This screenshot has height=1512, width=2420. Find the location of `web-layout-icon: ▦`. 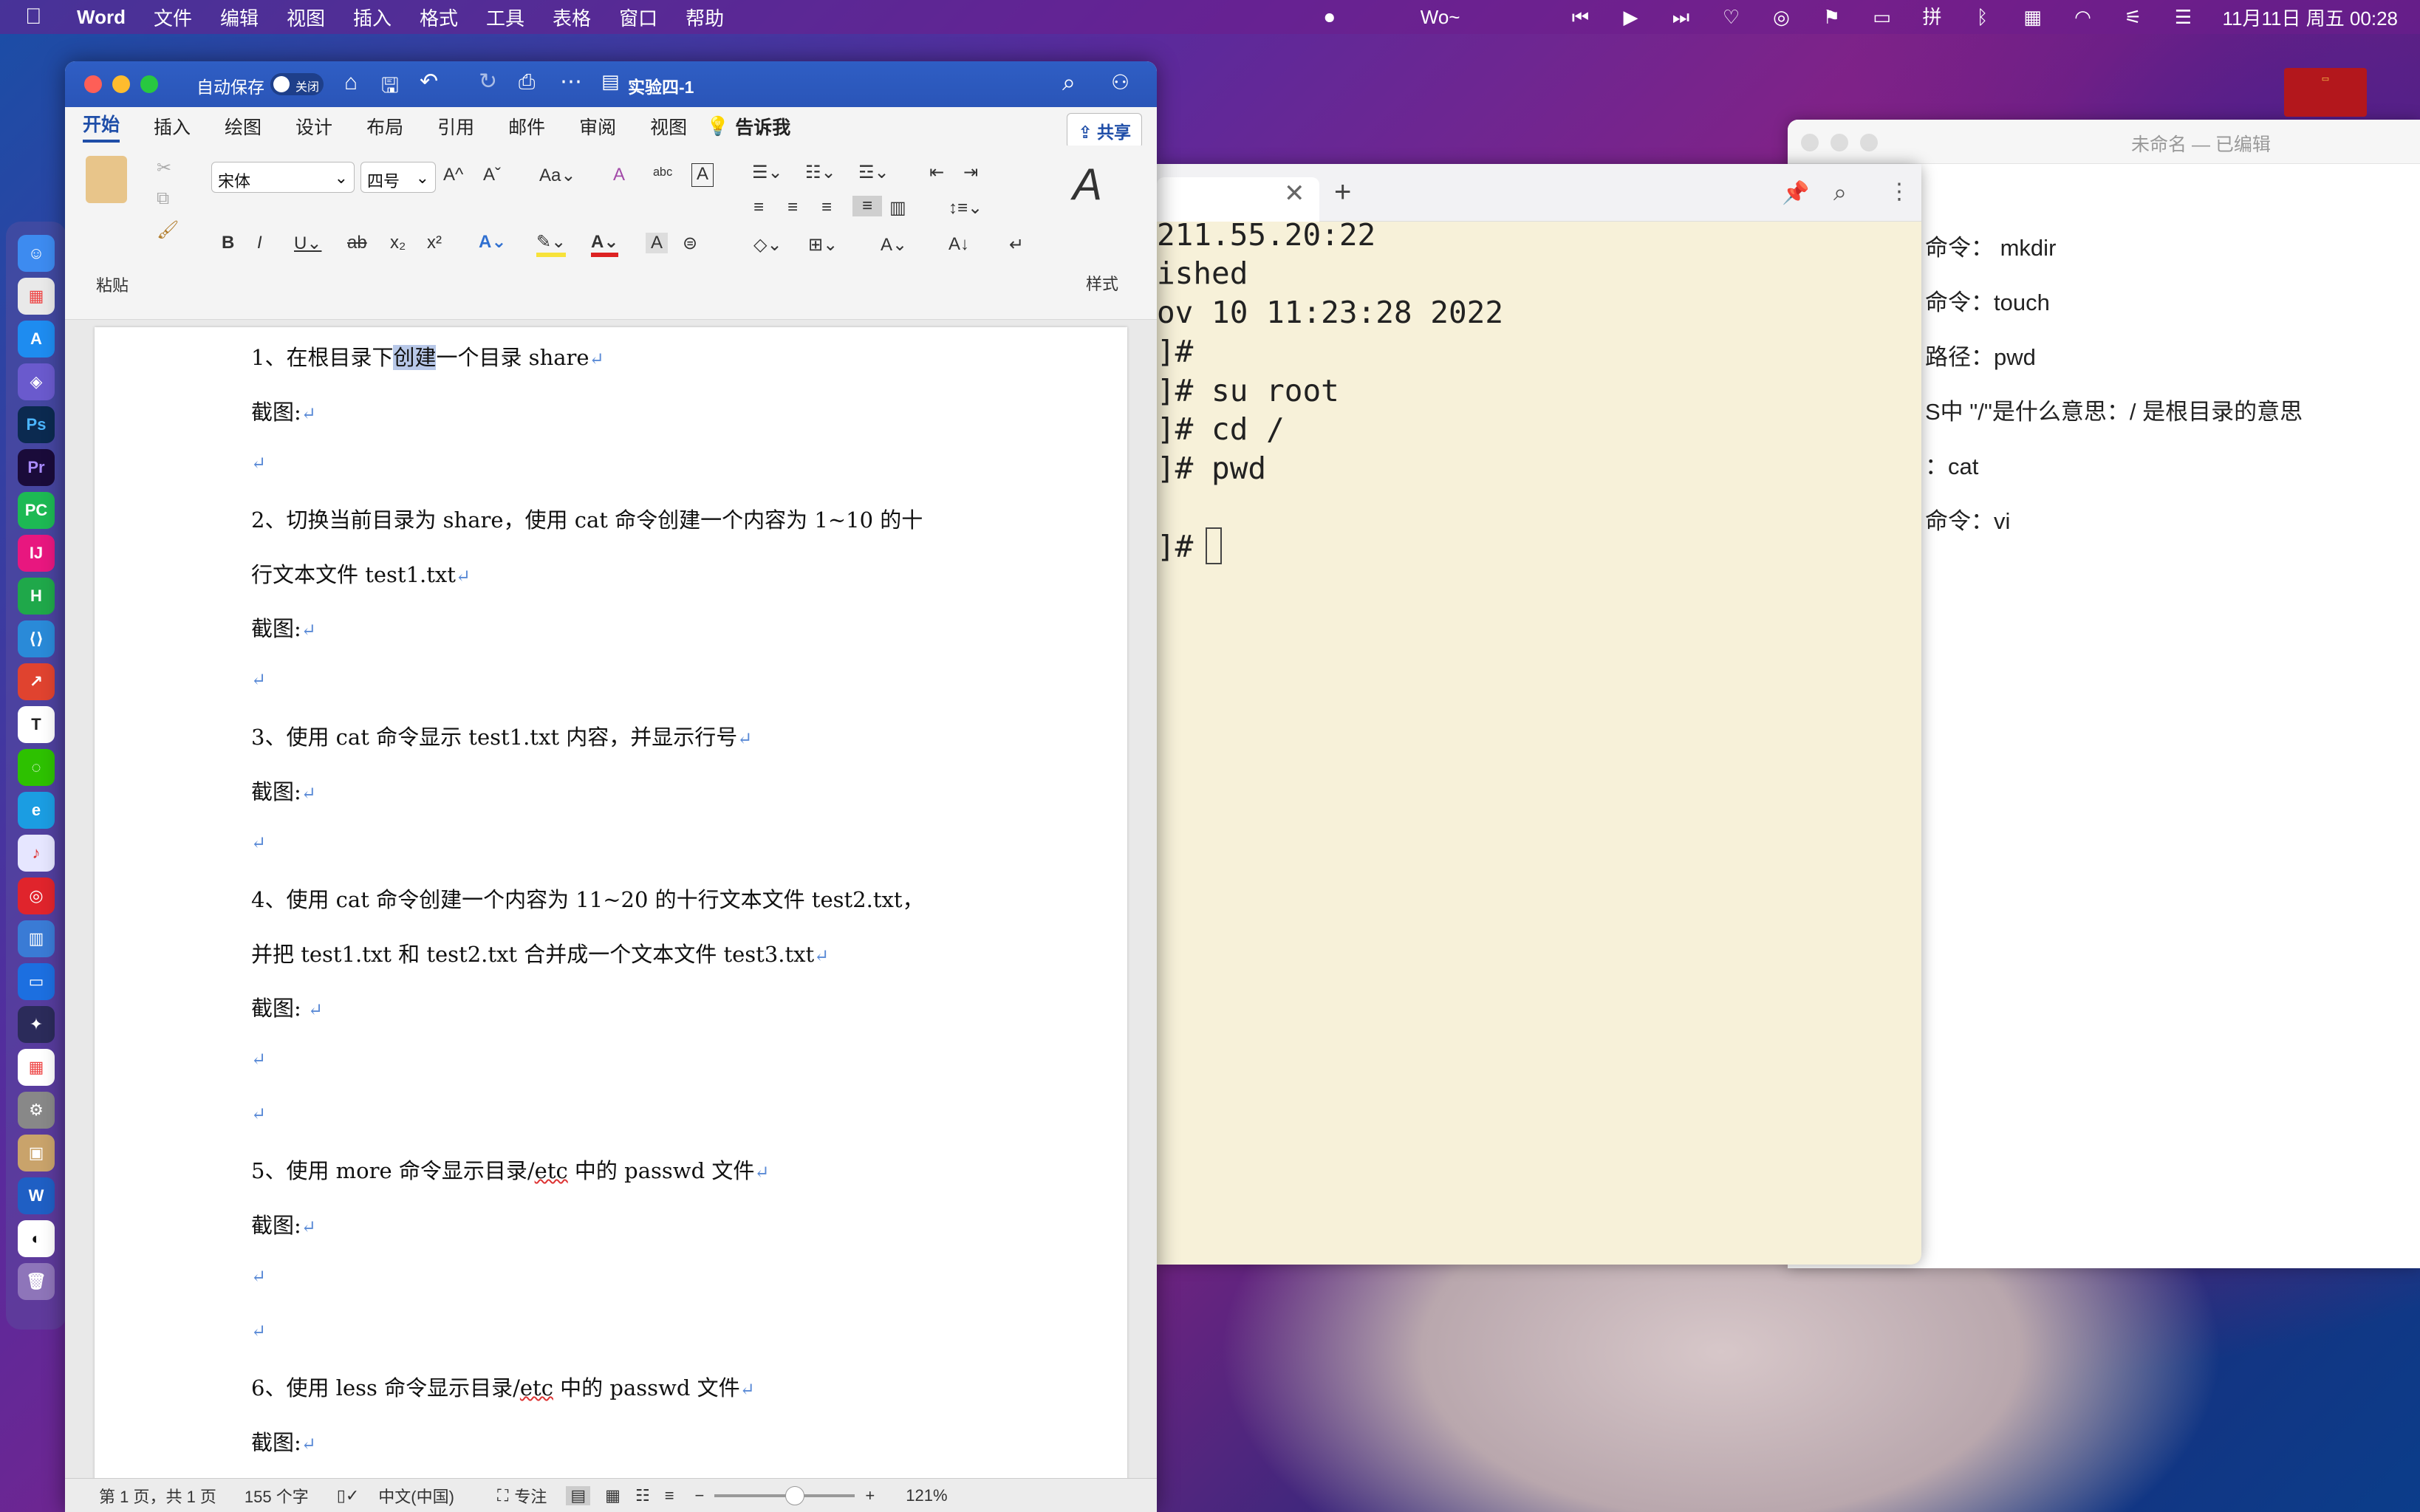

web-layout-icon: ▦ is located at coordinates (613, 1495).